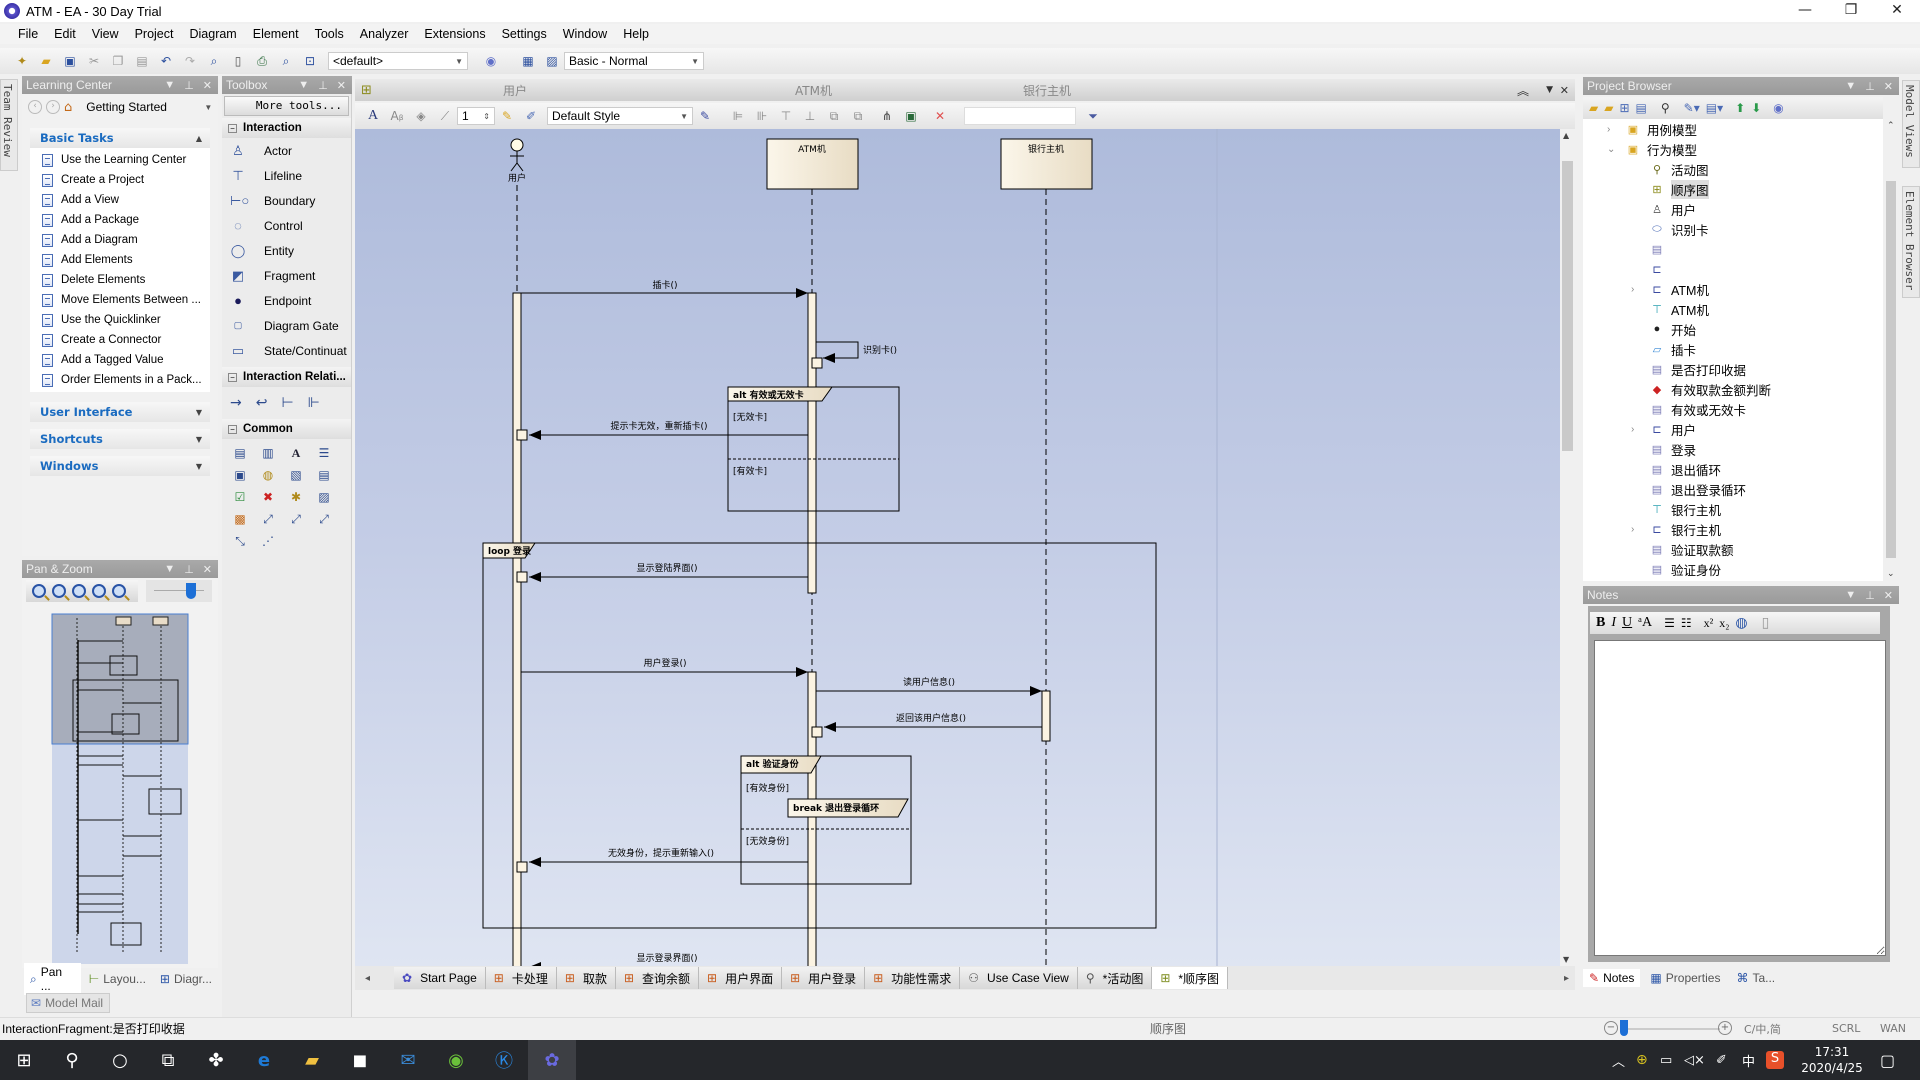  What do you see at coordinates (120, 439) in the screenshot?
I see `section-shortcuts: Shortcuts ▼` at bounding box center [120, 439].